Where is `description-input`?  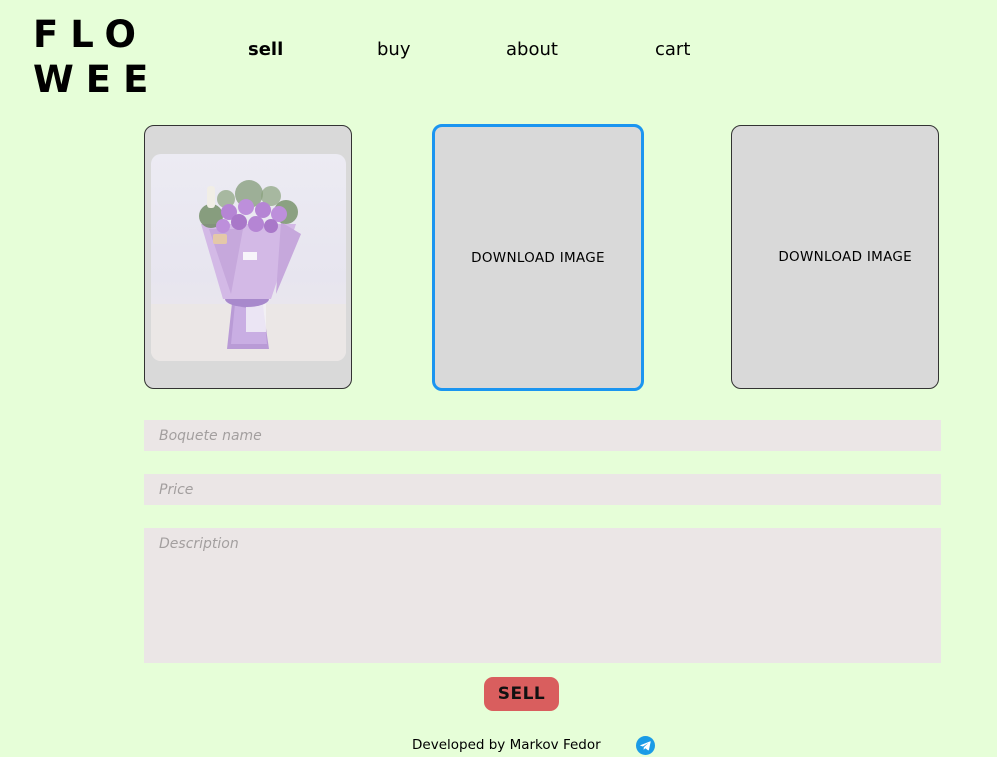
description-input is located at coordinates (542, 595).